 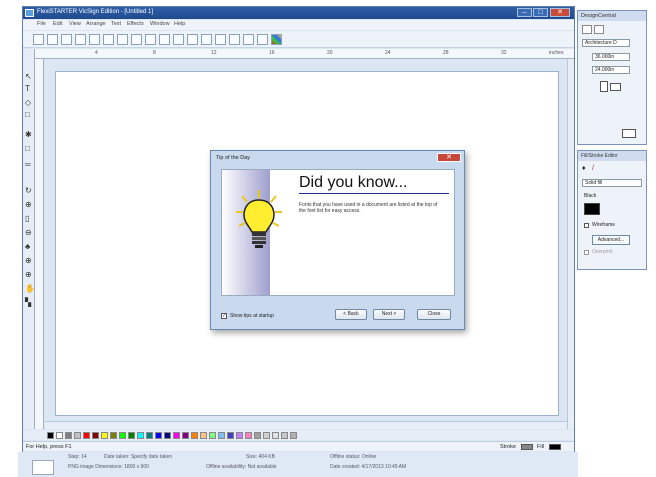 What do you see at coordinates (29, 103) in the screenshot?
I see `shape-tool-icon: ◇` at bounding box center [29, 103].